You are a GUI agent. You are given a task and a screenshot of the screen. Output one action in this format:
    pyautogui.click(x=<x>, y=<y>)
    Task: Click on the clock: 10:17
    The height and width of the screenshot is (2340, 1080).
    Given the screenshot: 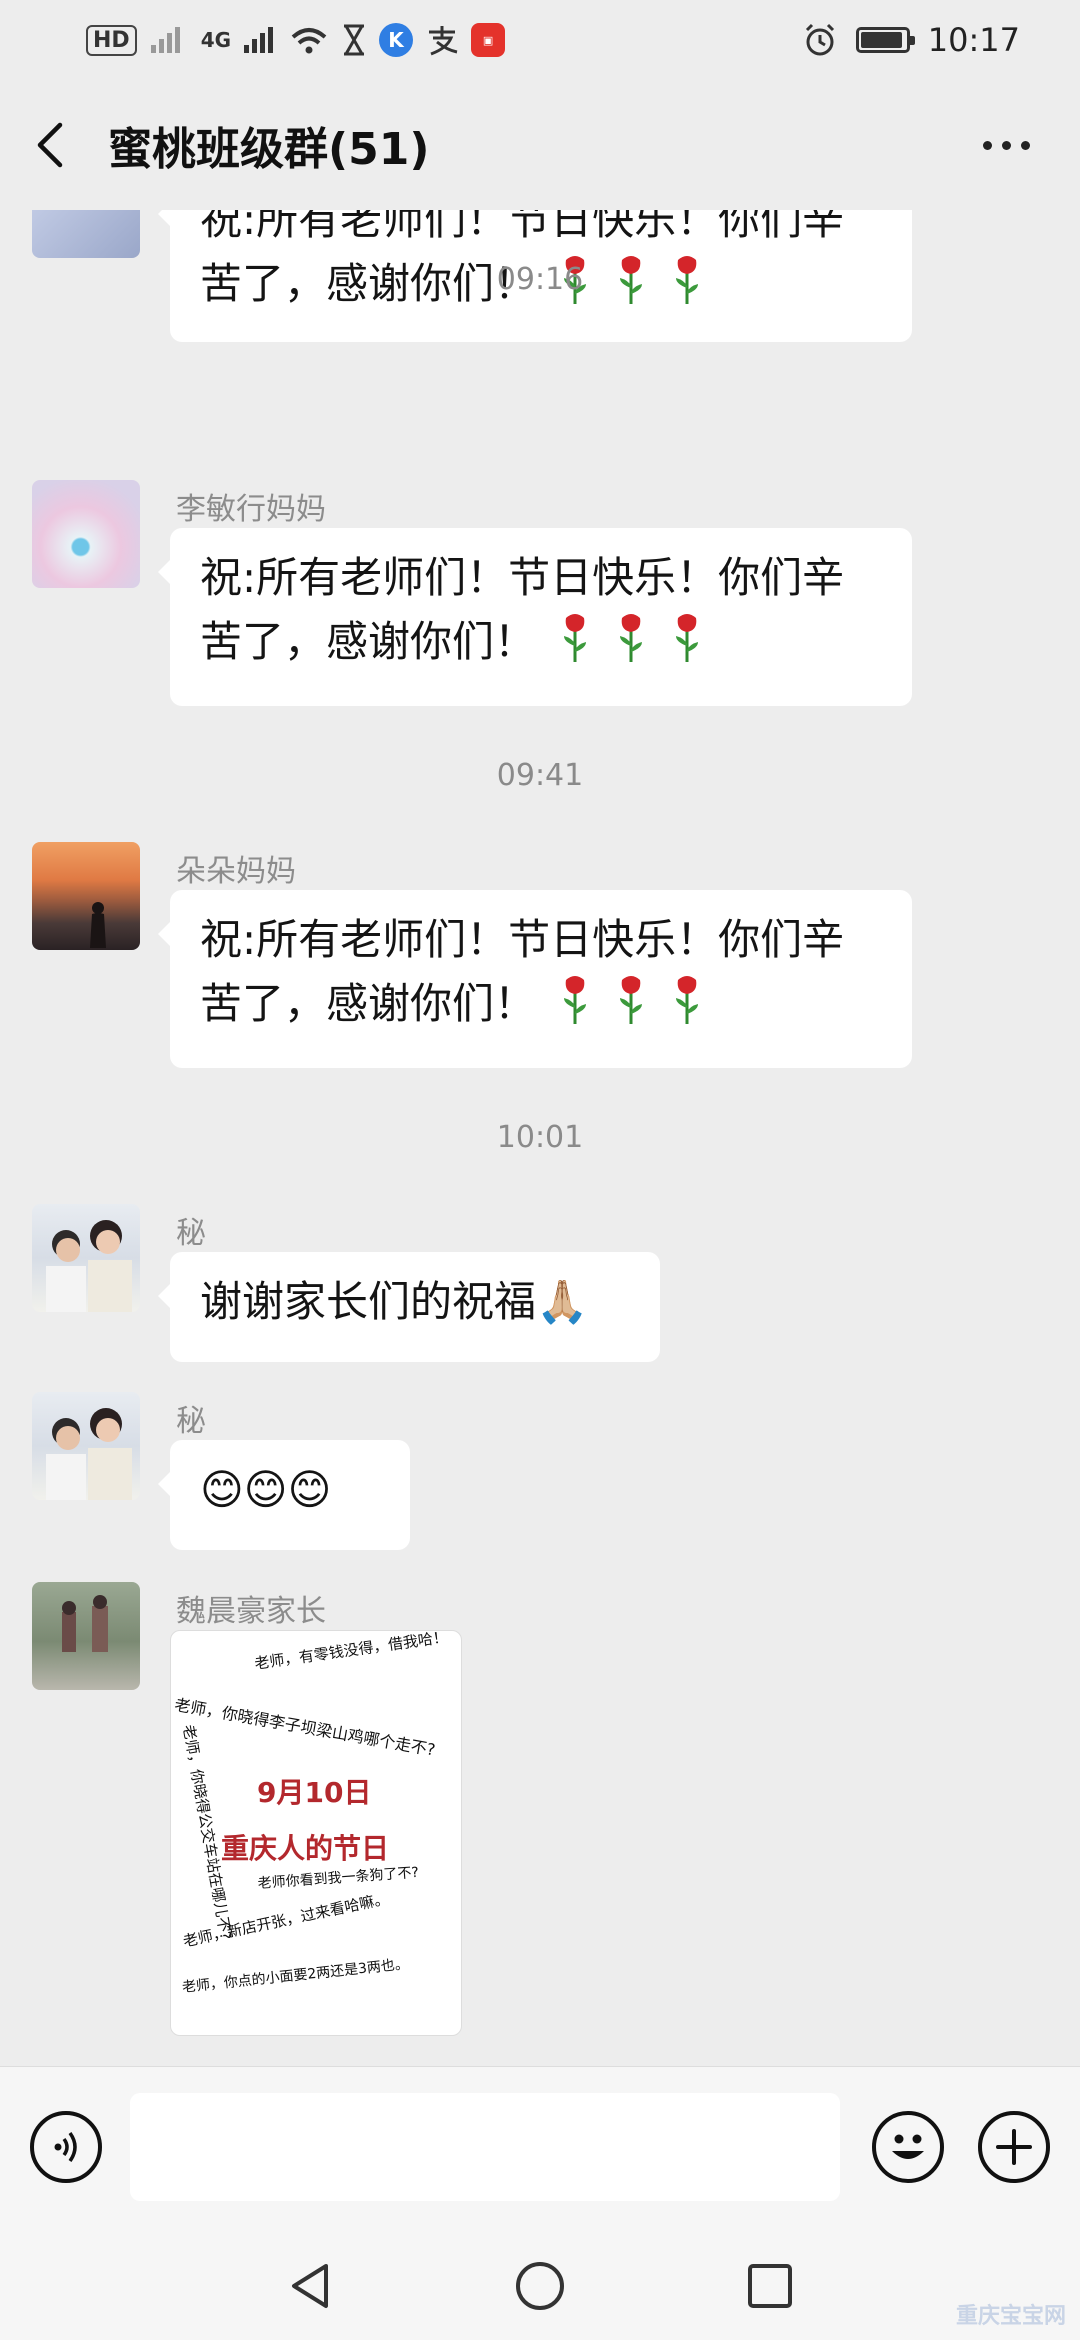 What is the action you would take?
    pyautogui.click(x=973, y=40)
    